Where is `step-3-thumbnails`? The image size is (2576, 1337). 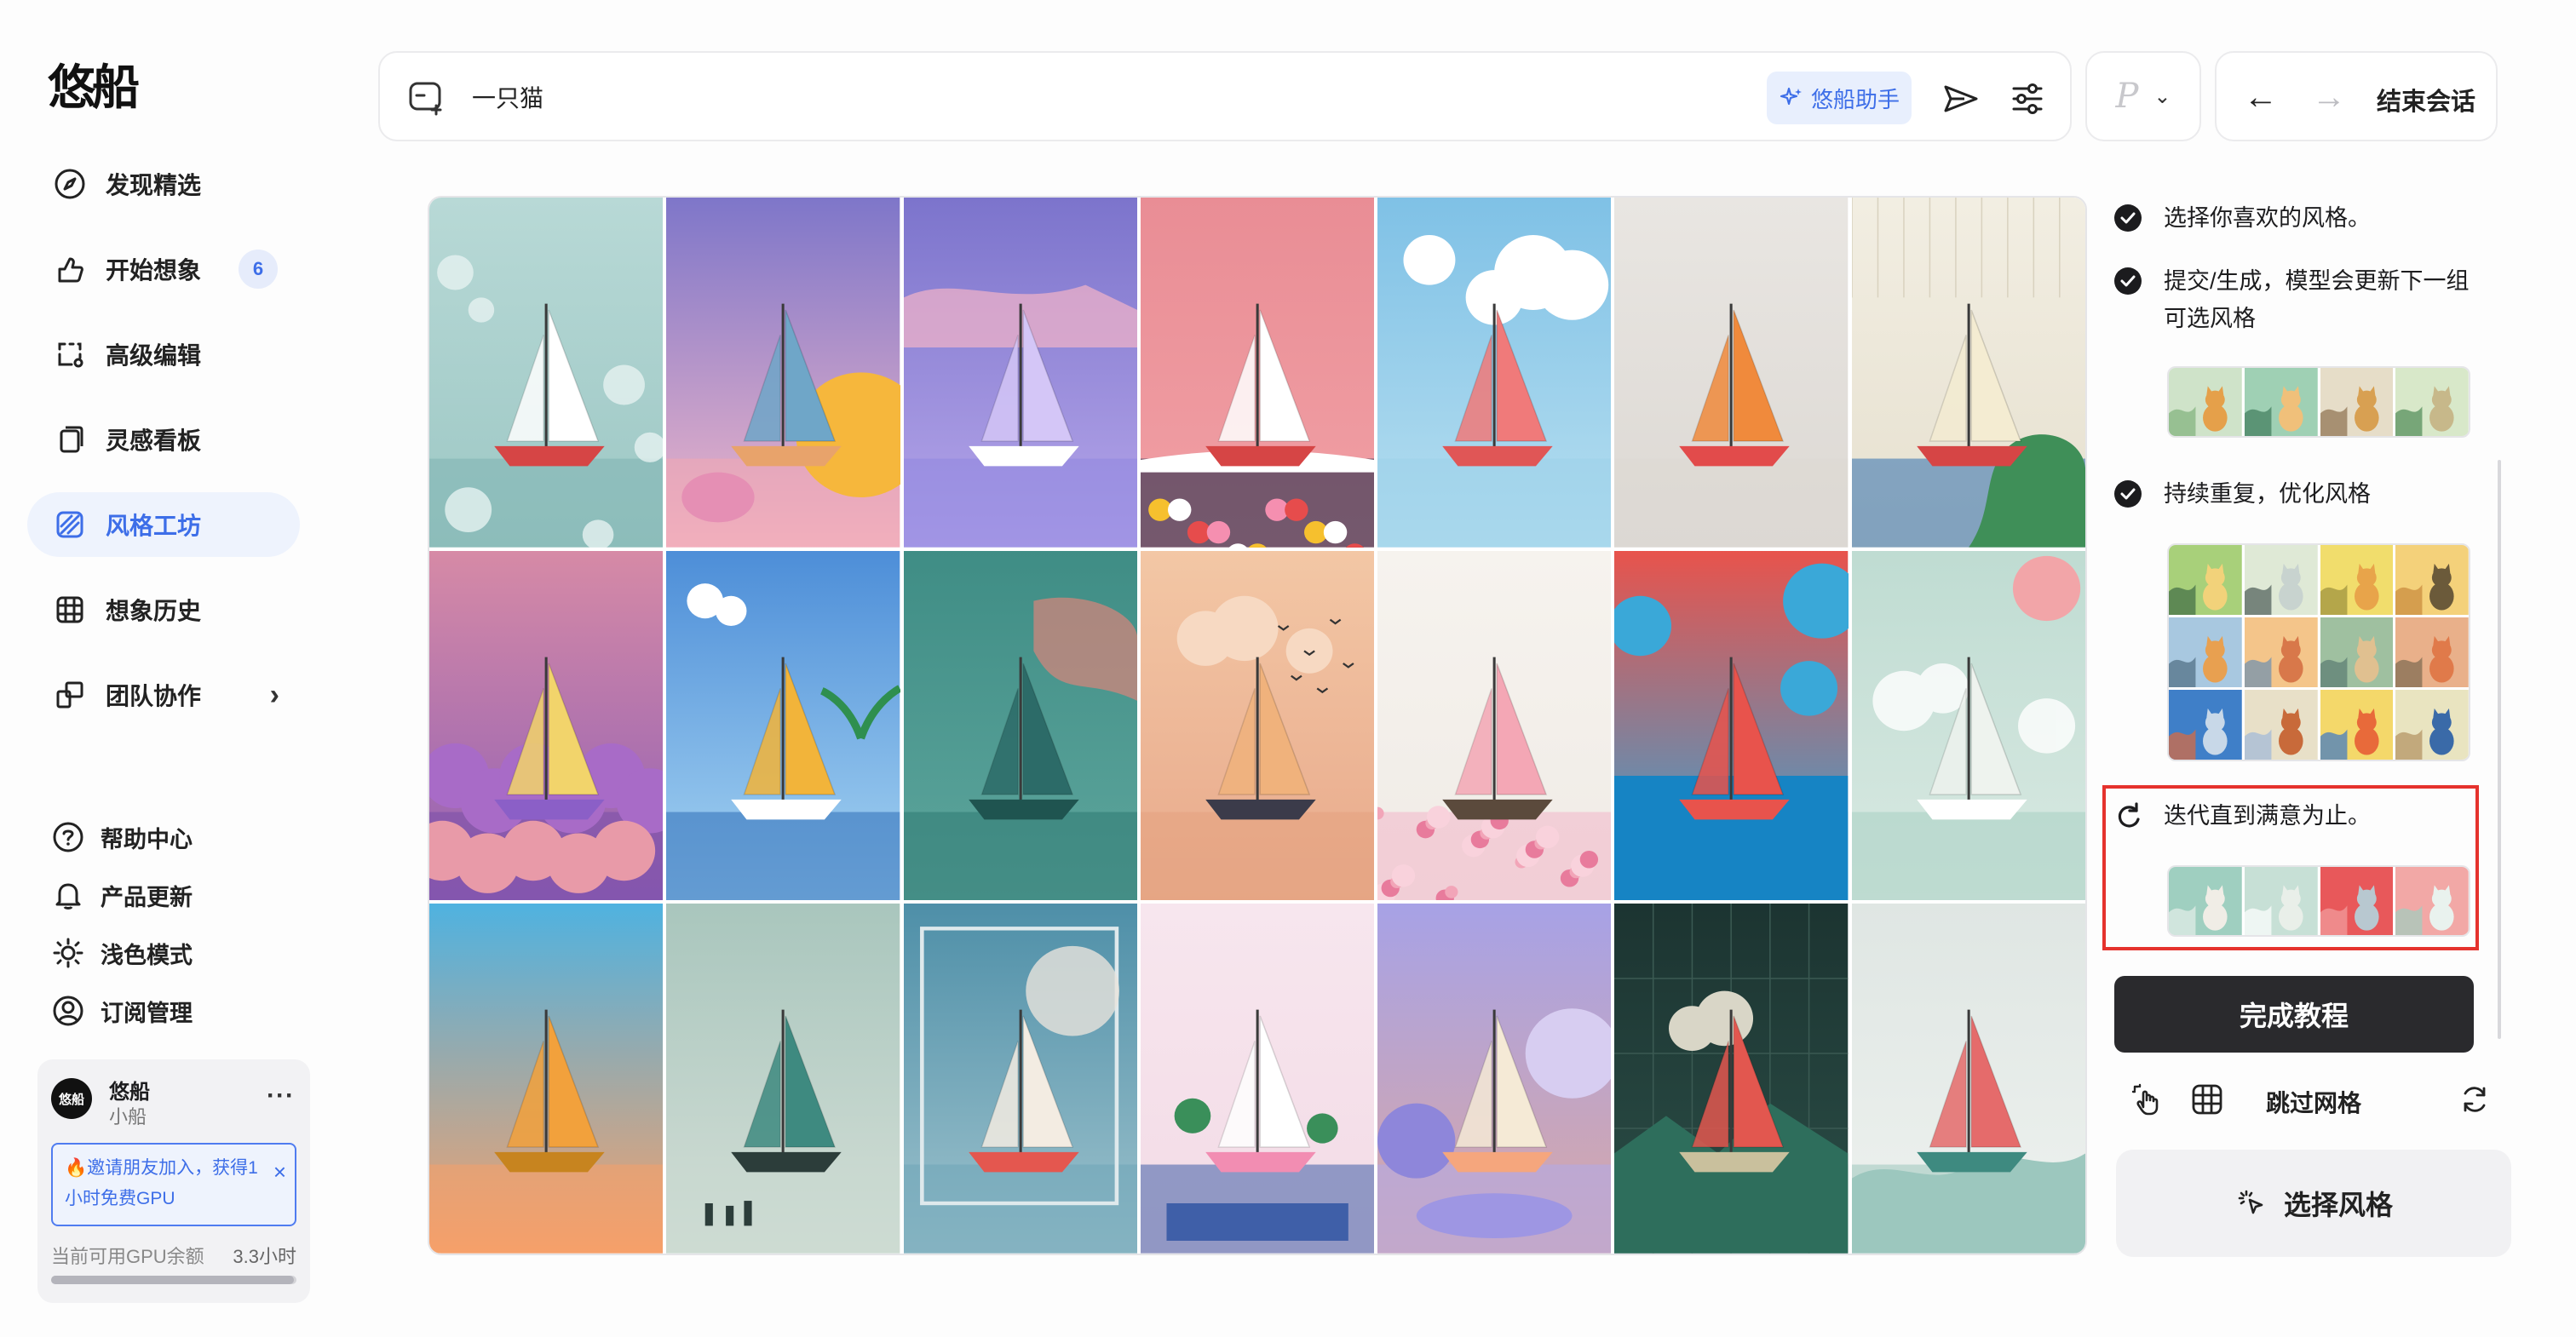 step-3-thumbnails is located at coordinates (2318, 652).